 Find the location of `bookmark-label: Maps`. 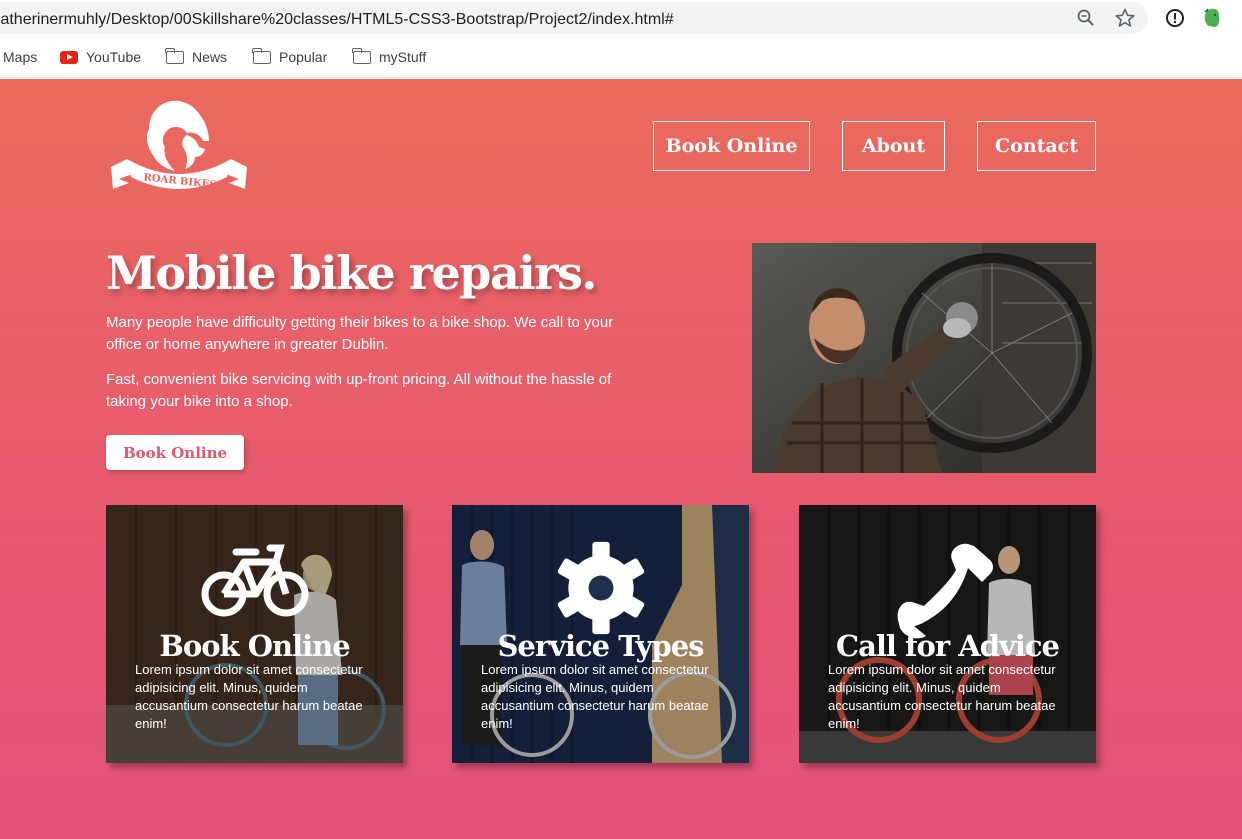

bookmark-label: Maps is located at coordinates (20, 57).